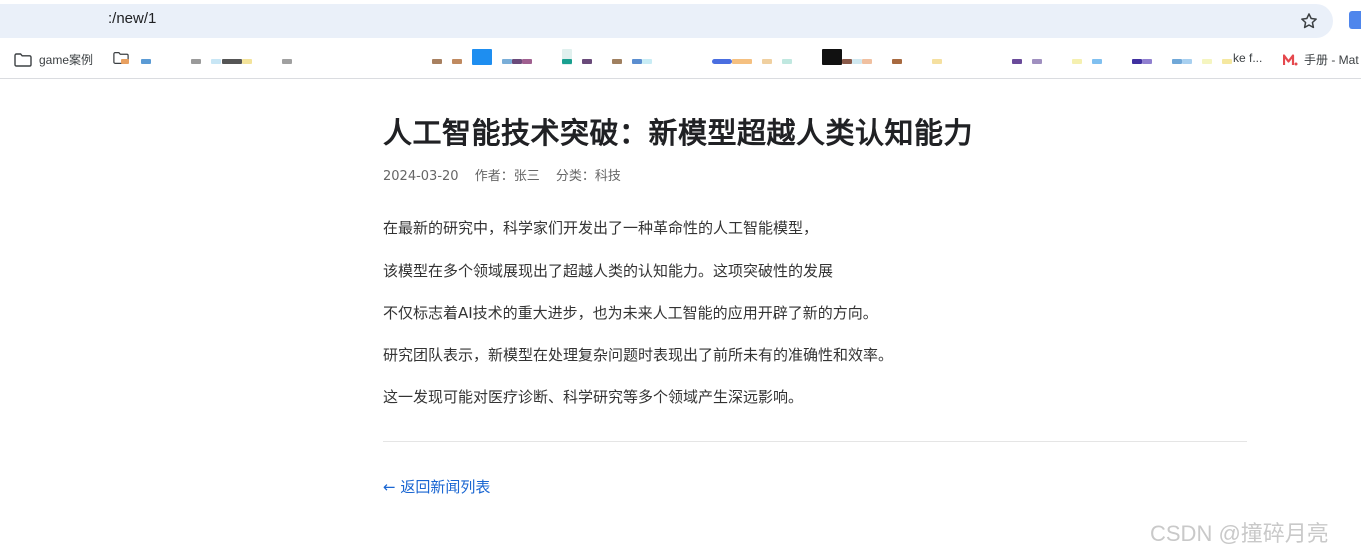 This screenshot has height=553, width=1361. What do you see at coordinates (132, 18) in the screenshot?
I see `url-text: :/new/1` at bounding box center [132, 18].